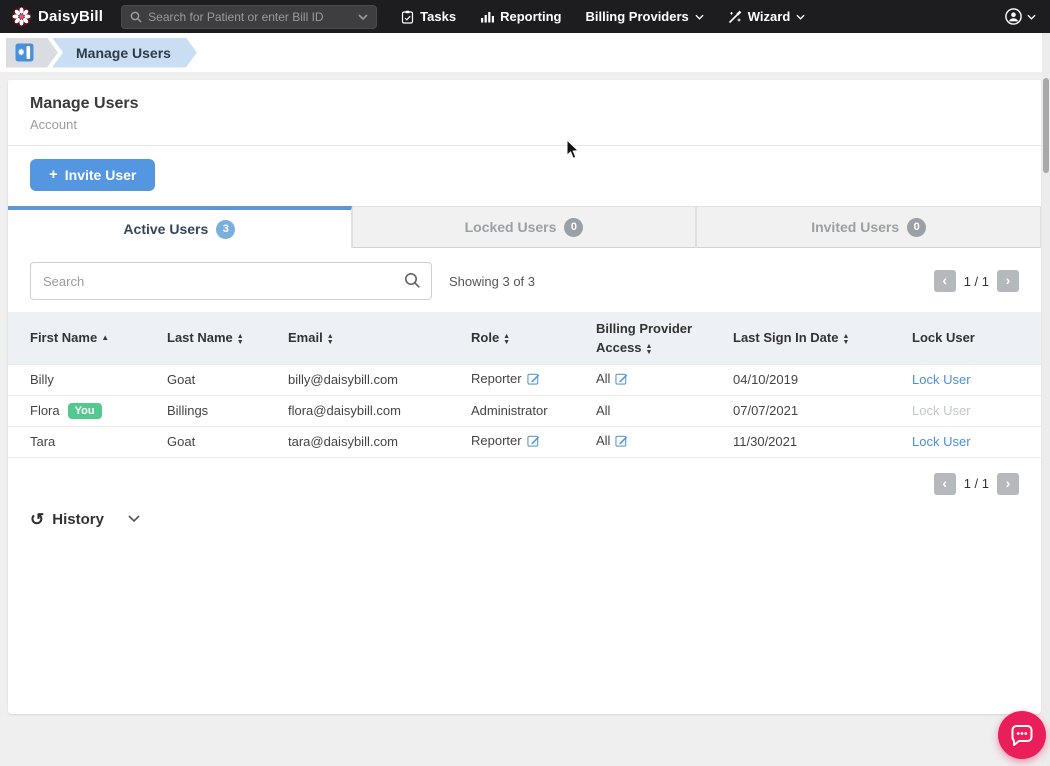 The width and height of the screenshot is (1050, 766). I want to click on nav-tasks: Tasks, so click(428, 16).